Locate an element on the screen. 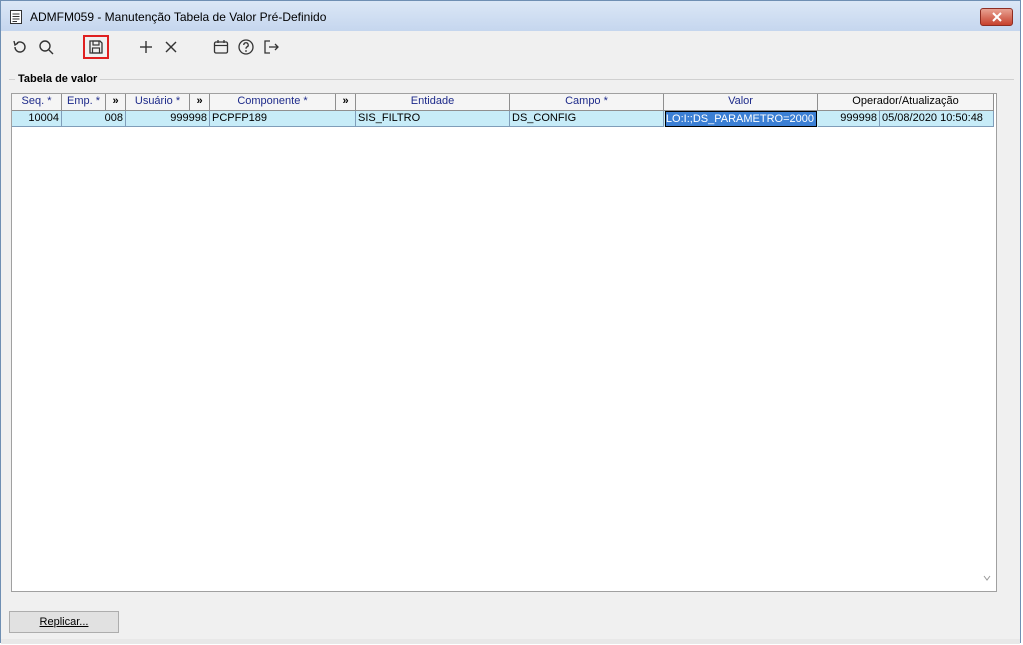  cell-usuario: 999998 is located at coordinates (168, 119).